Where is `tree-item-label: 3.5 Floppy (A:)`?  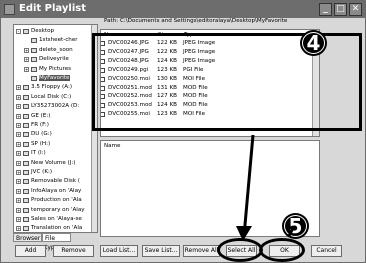
tree-item-label: 3.5 Floppy (A:) is located at coordinates (52, 87).